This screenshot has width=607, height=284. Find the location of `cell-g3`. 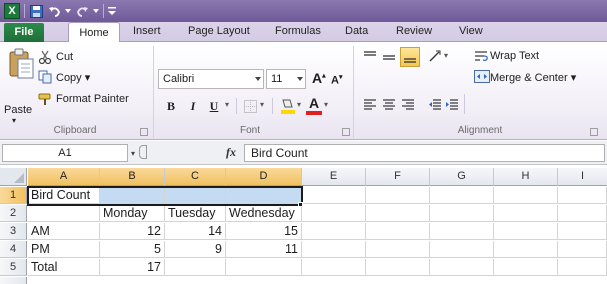

cell-g3 is located at coordinates (462, 231).